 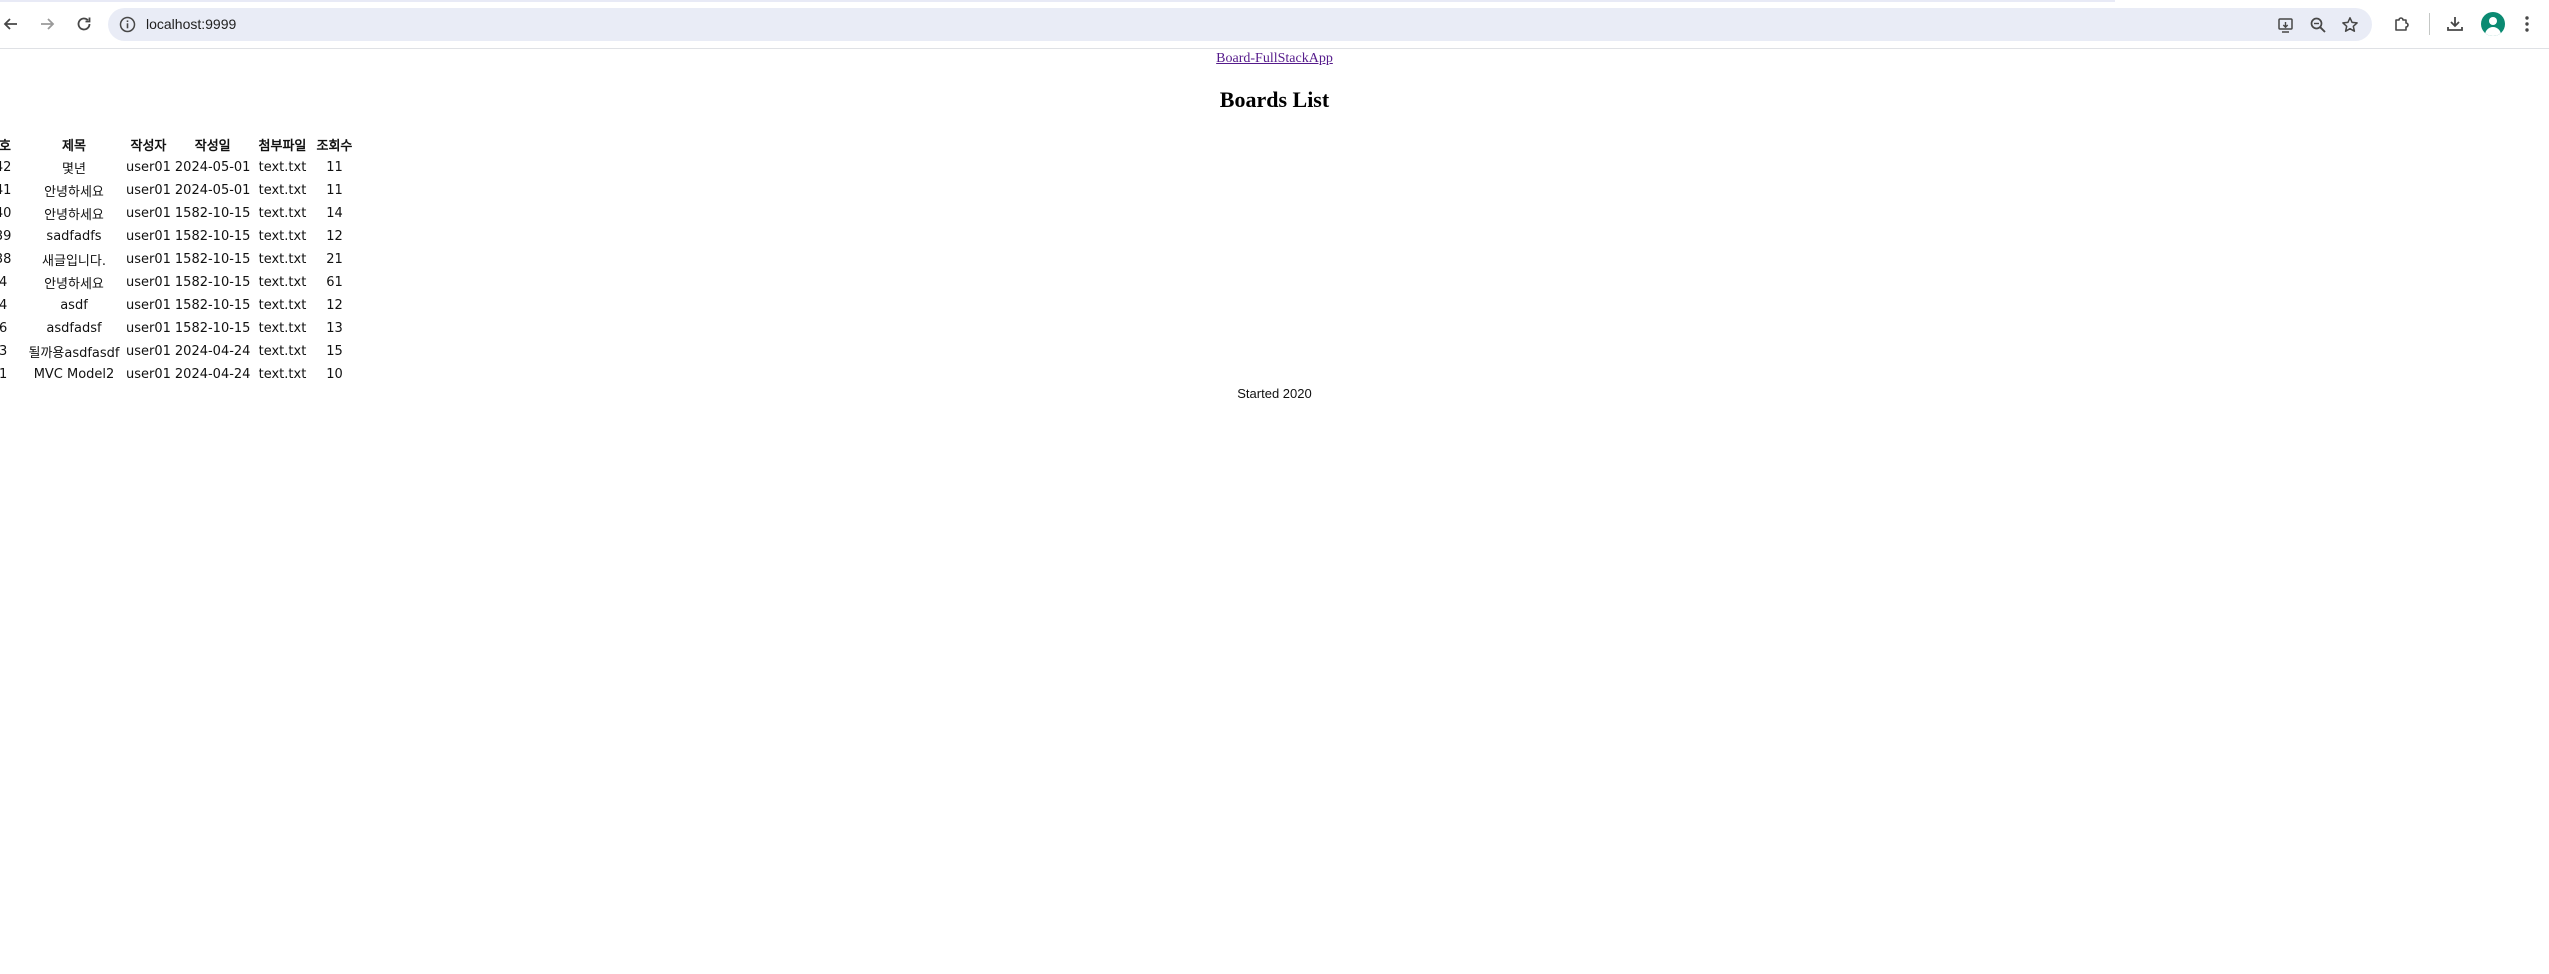 I want to click on avatar-body, so click(x=2493, y=31).